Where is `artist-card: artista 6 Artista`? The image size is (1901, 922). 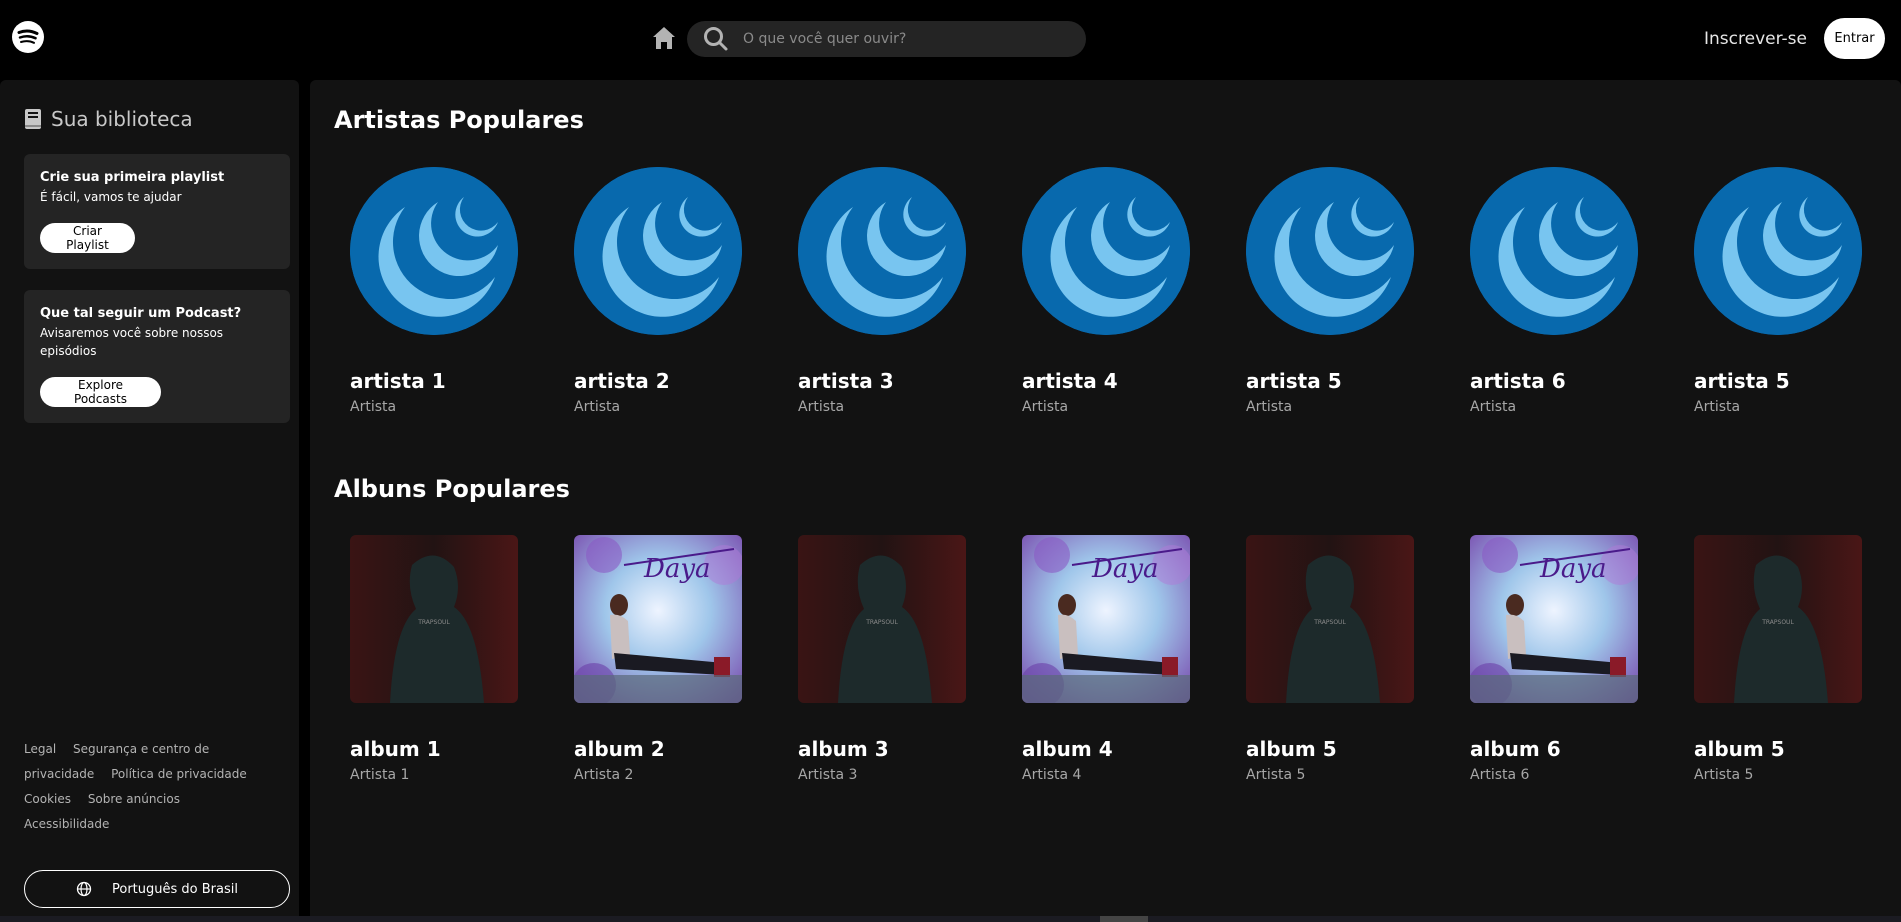 artist-card: artista 6 Artista is located at coordinates (1554, 291).